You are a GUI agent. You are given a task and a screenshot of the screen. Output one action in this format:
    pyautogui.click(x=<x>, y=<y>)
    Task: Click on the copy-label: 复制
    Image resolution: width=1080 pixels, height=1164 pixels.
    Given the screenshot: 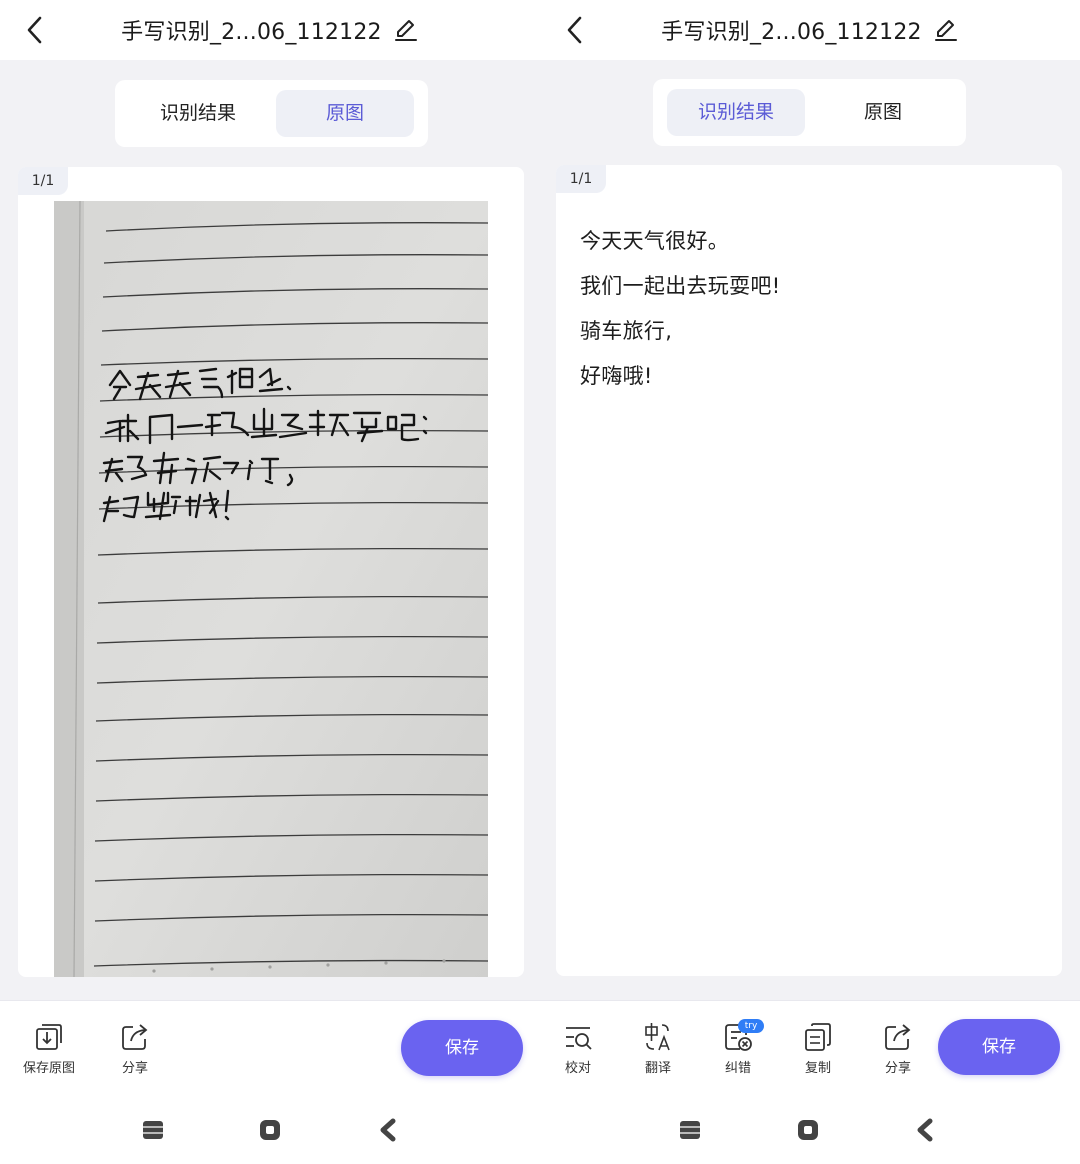 What is the action you would take?
    pyautogui.click(x=817, y=1068)
    